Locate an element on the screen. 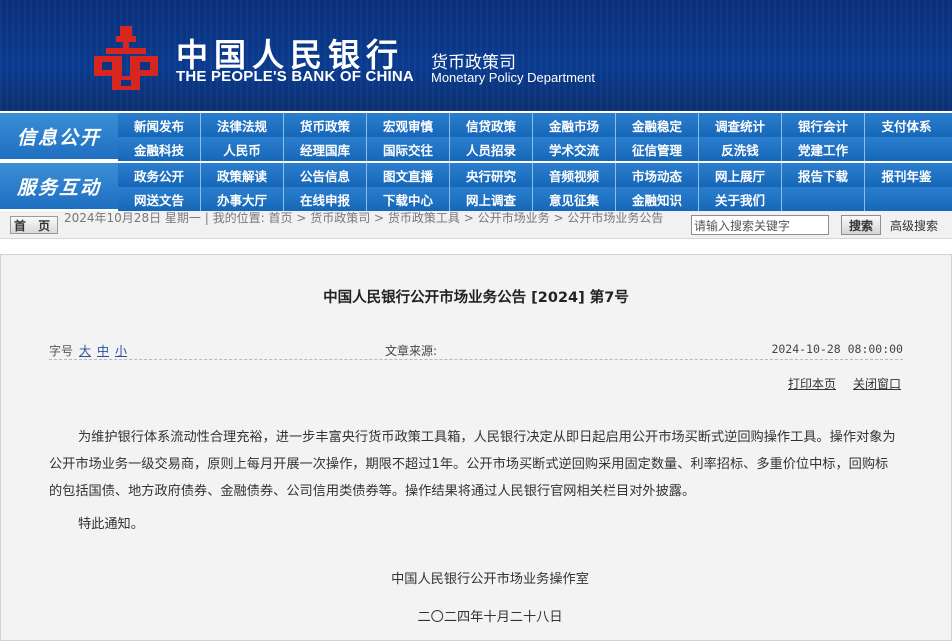 The width and height of the screenshot is (952, 641). article-meta: 字号 大 中 小 文章来源: 2024-10-28 08:00:00 is located at coordinates (476, 351).